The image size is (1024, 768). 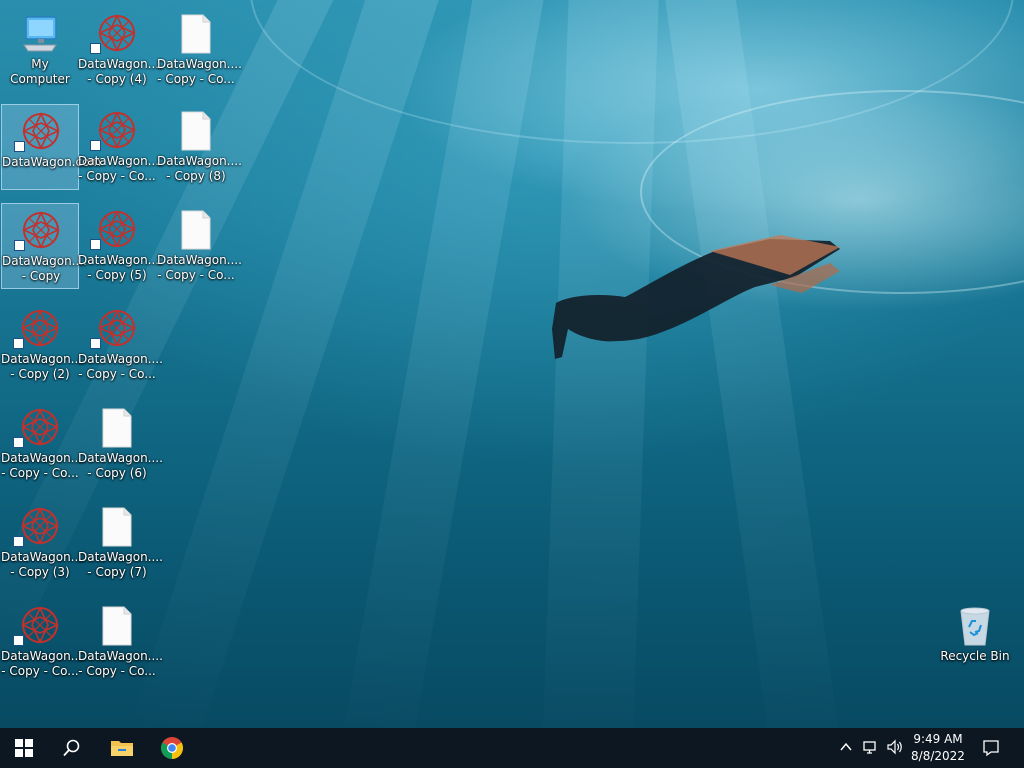 I want to click on icon-label: DataWagon.... - Copy (4), so click(x=120, y=71).